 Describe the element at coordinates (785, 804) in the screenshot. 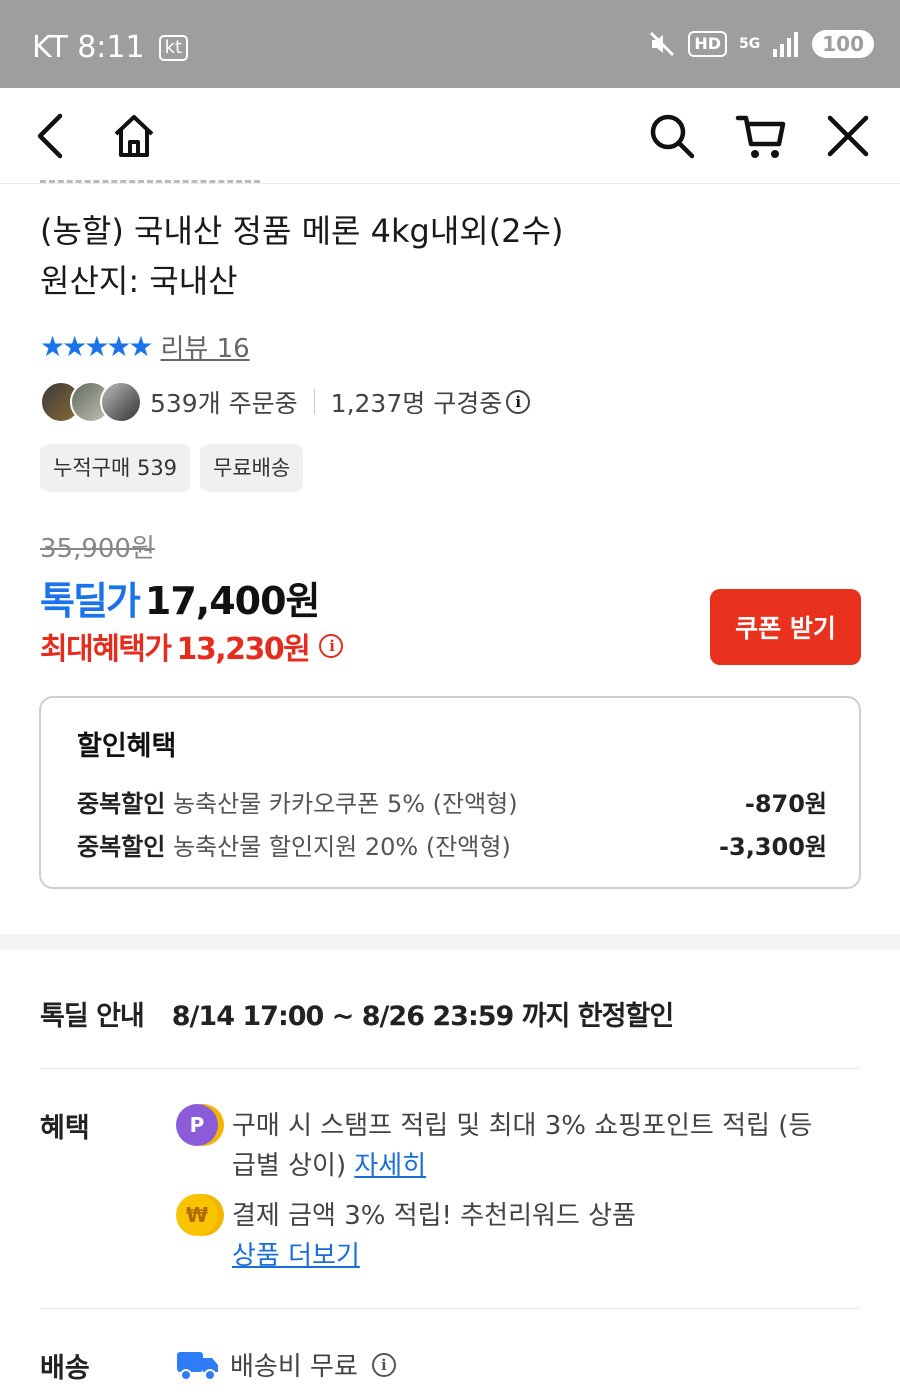

I see `discount-amount: -870원` at that location.